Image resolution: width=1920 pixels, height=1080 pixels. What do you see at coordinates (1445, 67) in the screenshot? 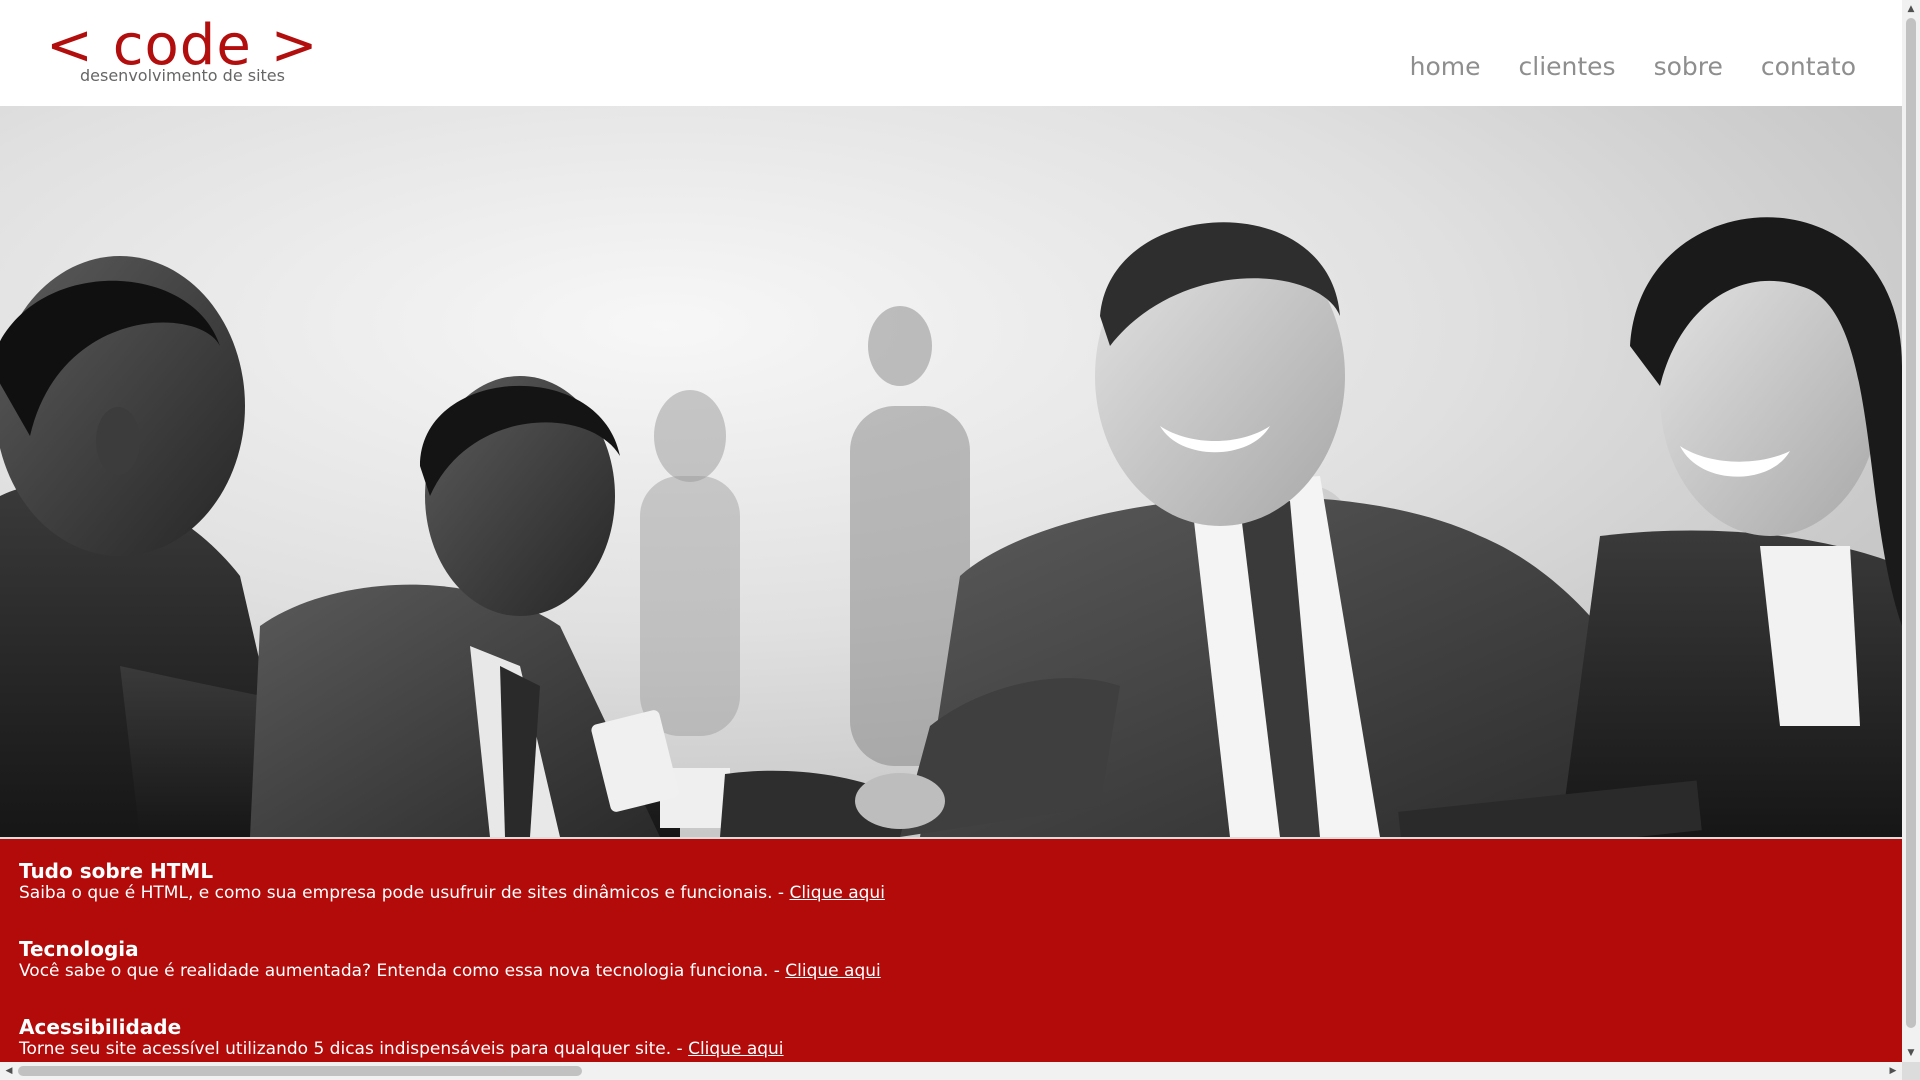
I see `nav-home: home` at bounding box center [1445, 67].